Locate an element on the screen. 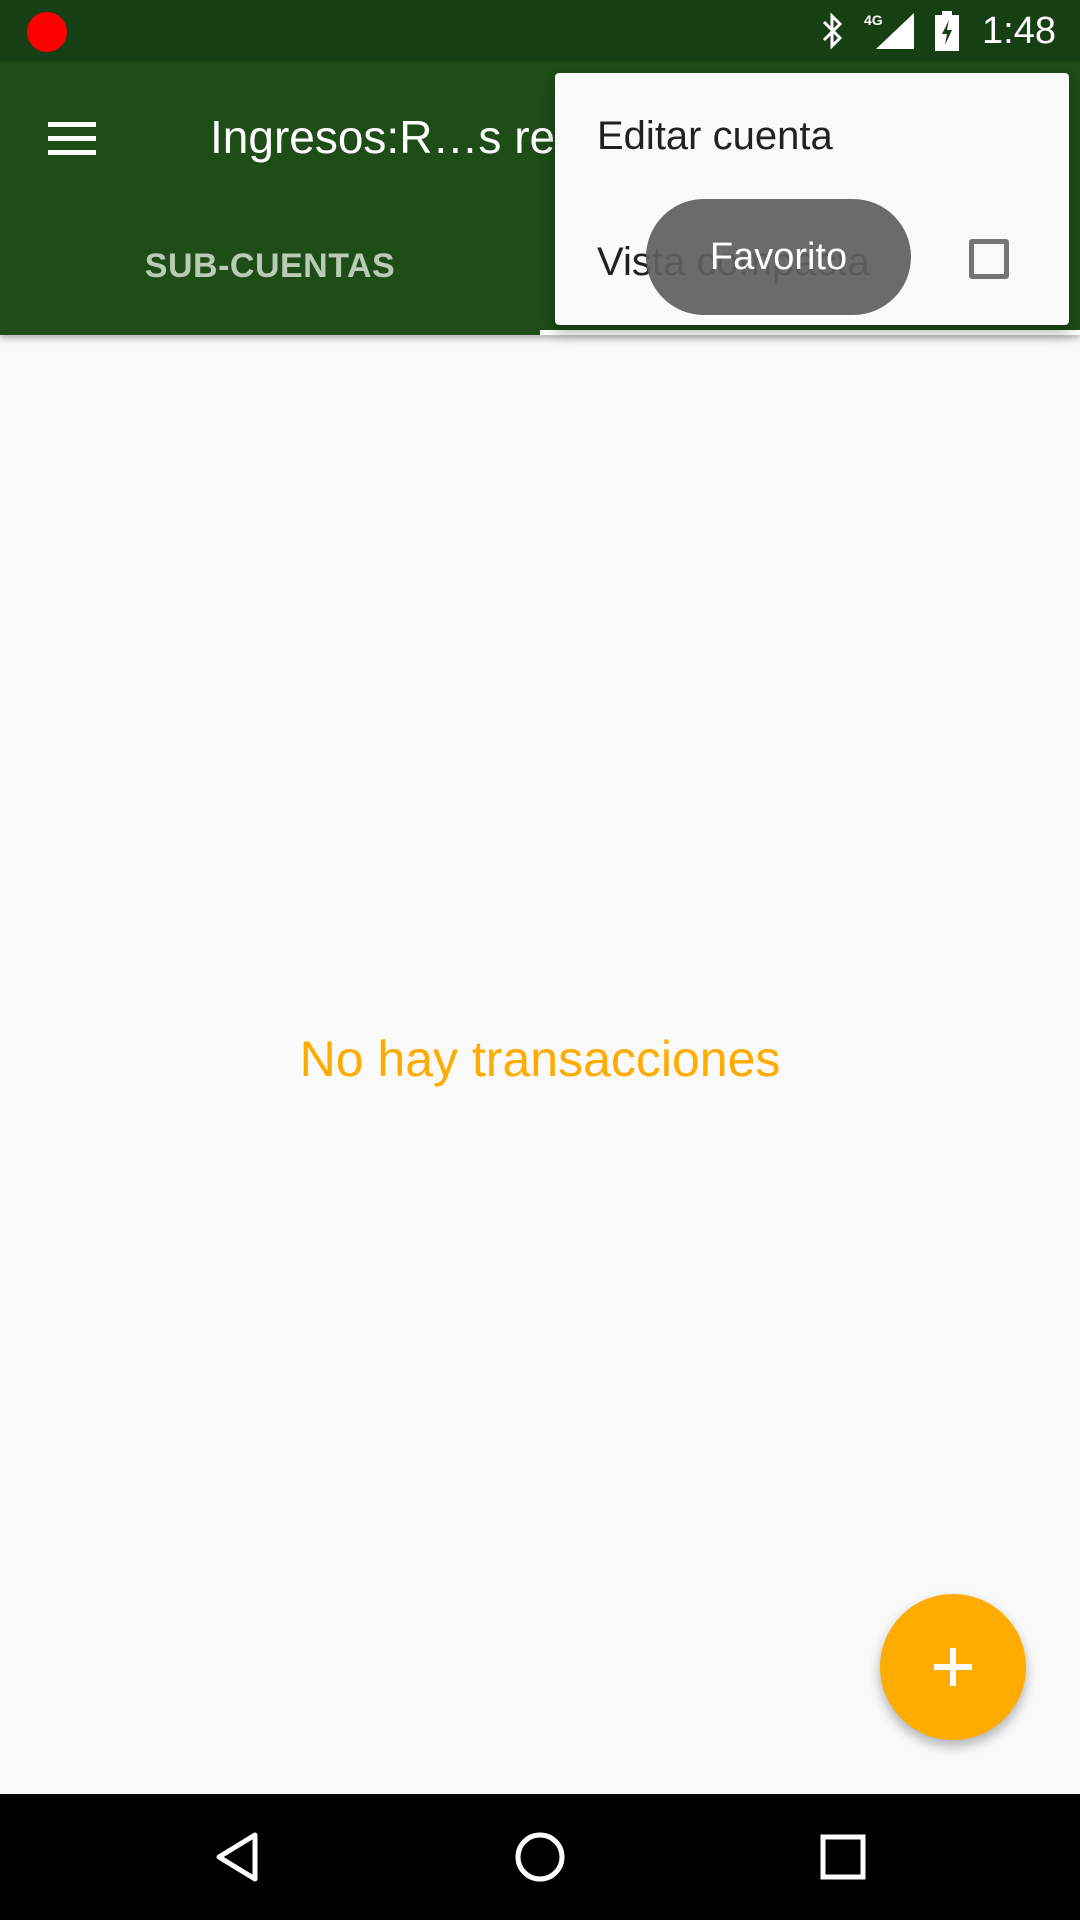 This screenshot has height=1920, width=1080. page-title: Ingresos:R…s rec is located at coordinates (394, 137).